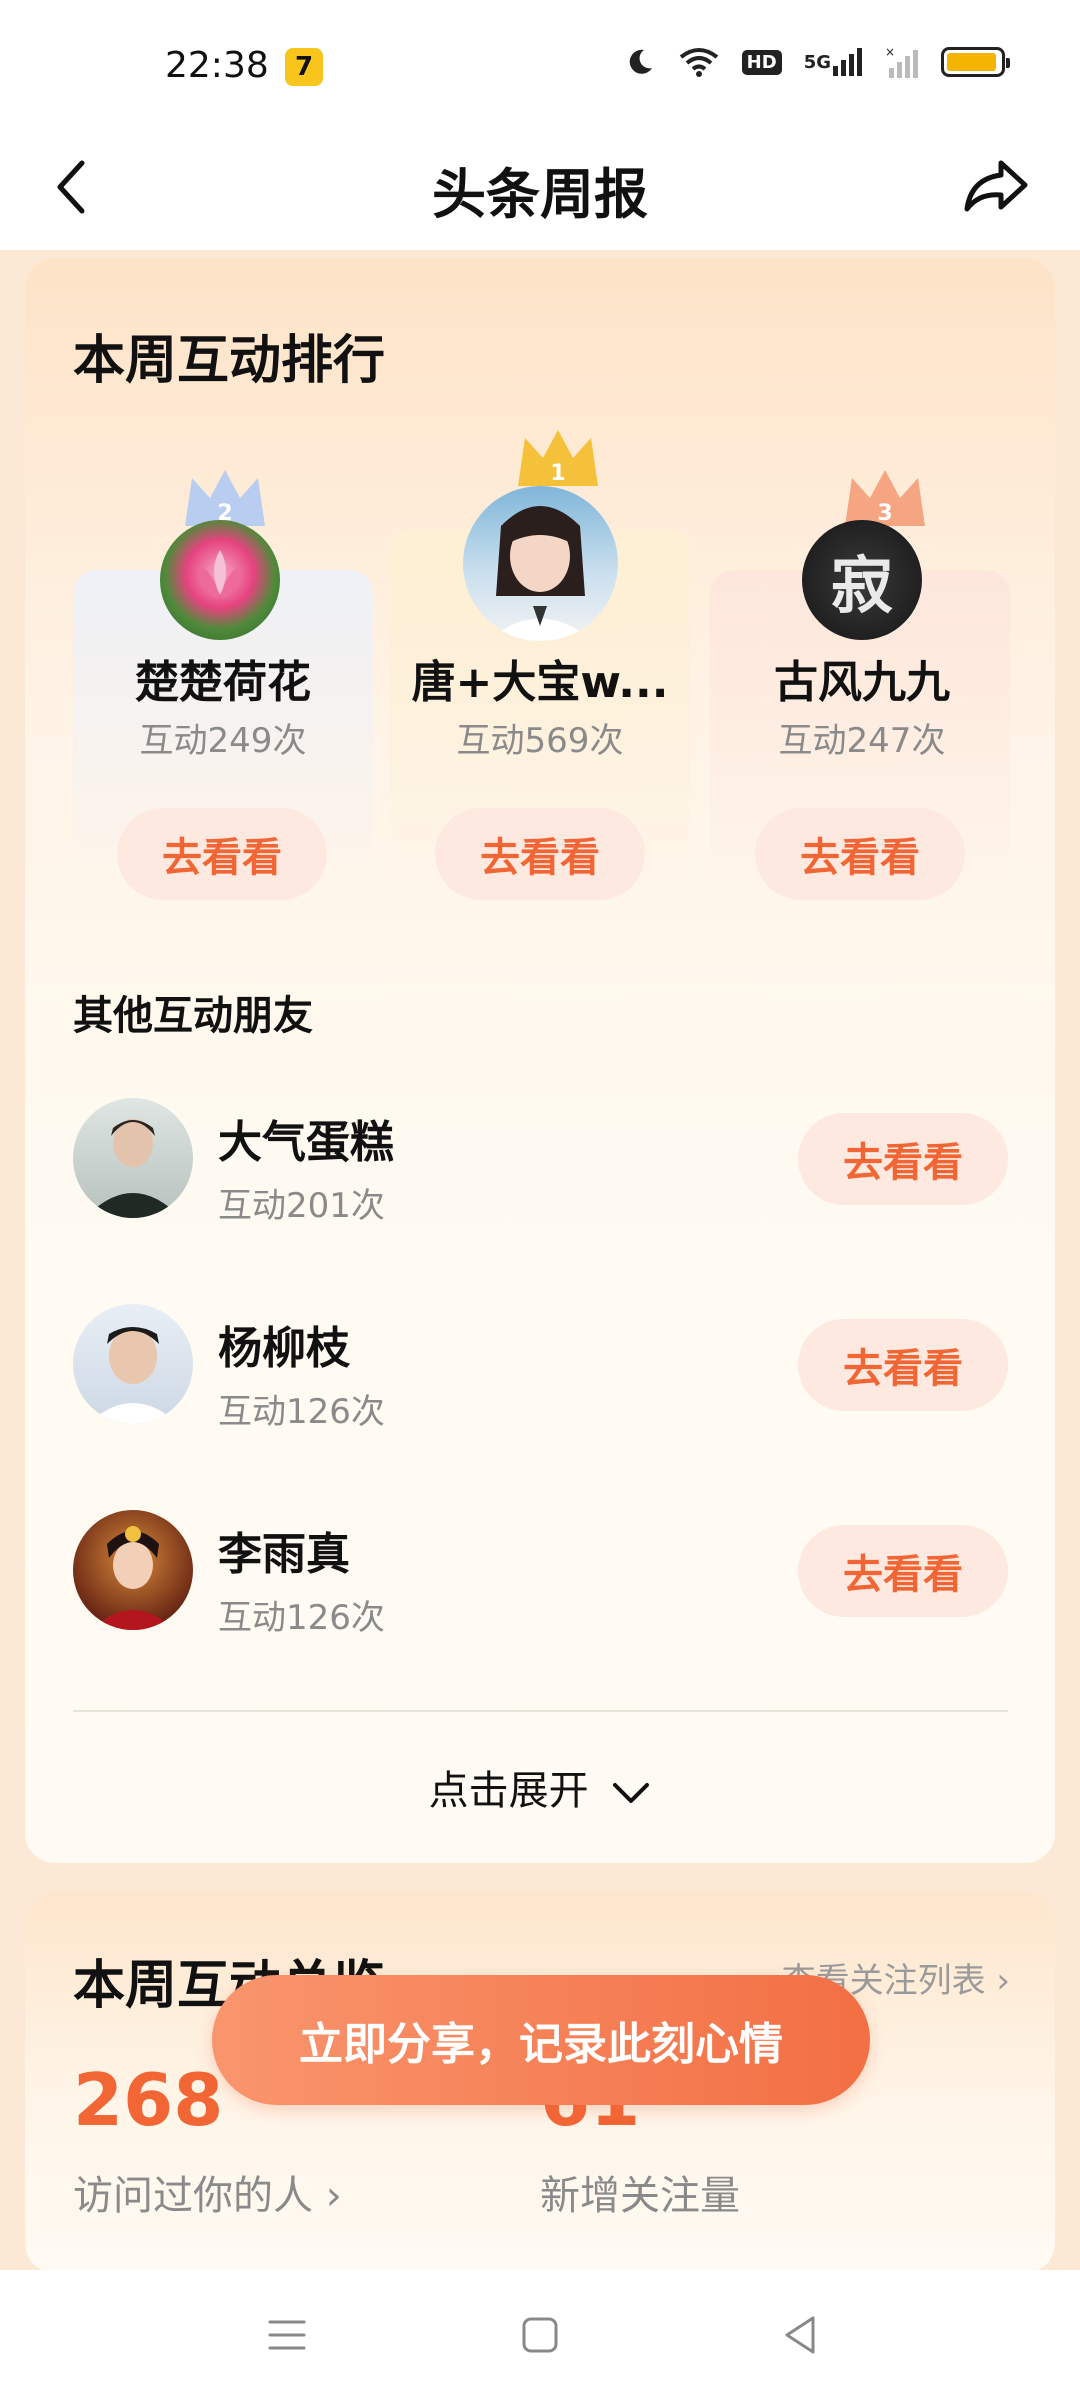 This screenshot has width=1080, height=2400. I want to click on friend-name: 杨柳枝, so click(284, 1348).